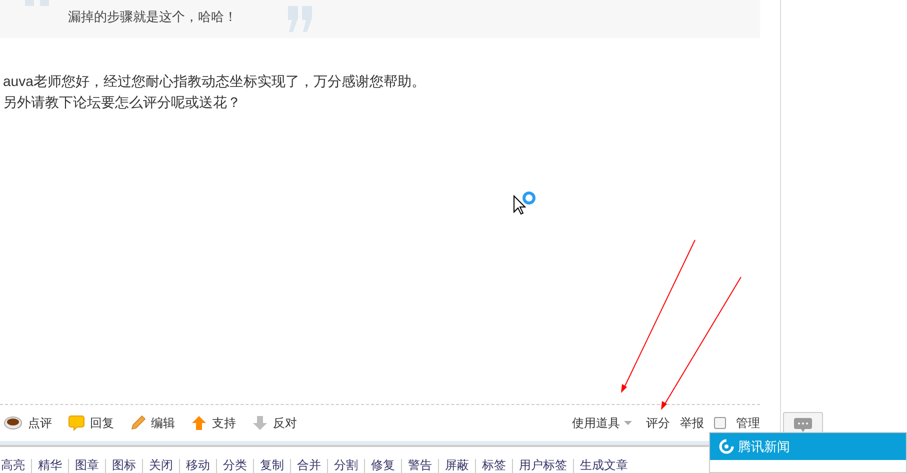  I want to click on action-link: 回复, so click(91, 423).